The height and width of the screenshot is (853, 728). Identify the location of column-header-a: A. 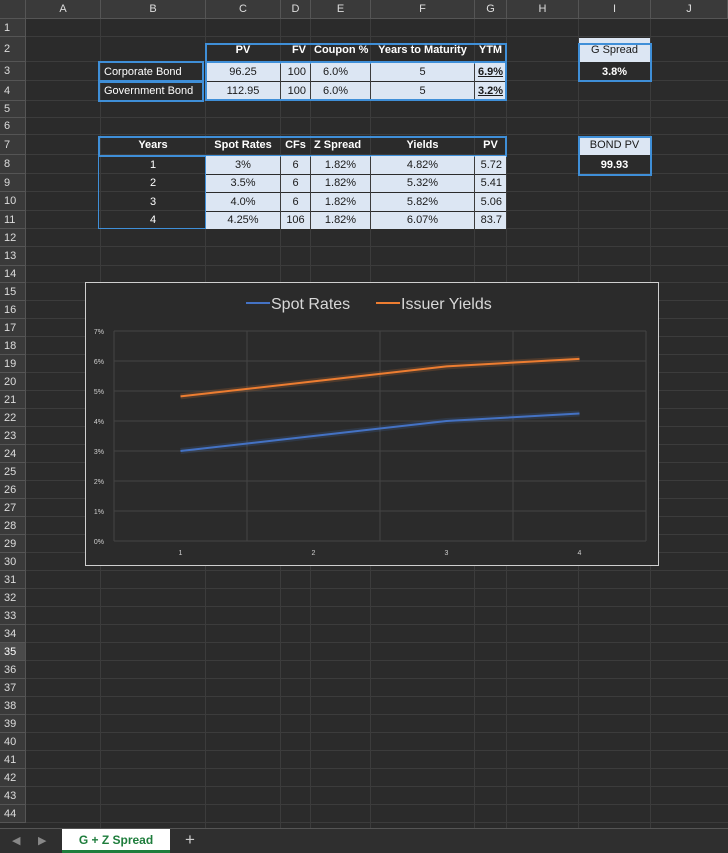
(63, 9).